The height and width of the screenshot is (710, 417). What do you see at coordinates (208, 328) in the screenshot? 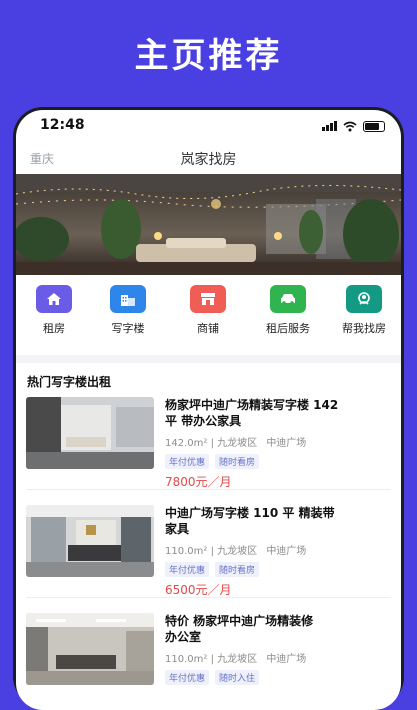
I see `quick-item-label: 商铺` at bounding box center [208, 328].